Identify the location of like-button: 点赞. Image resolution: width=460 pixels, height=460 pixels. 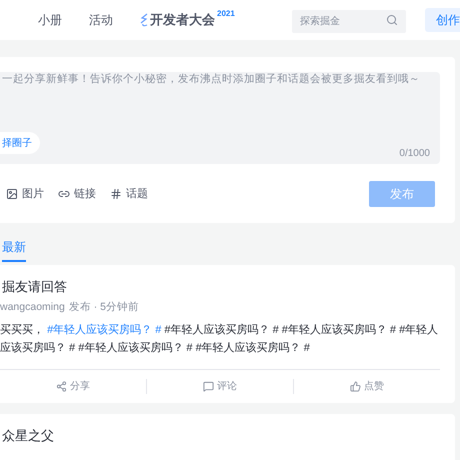
(367, 386).